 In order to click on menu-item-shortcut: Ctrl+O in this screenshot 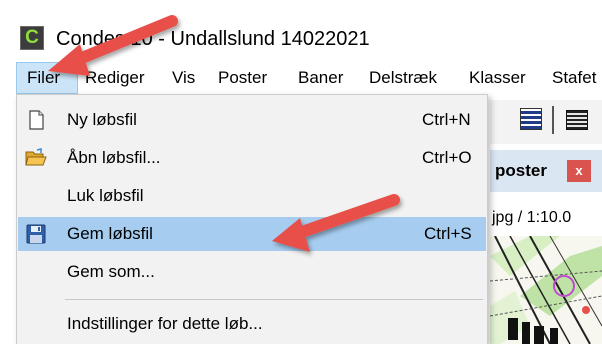, I will do `click(447, 157)`.